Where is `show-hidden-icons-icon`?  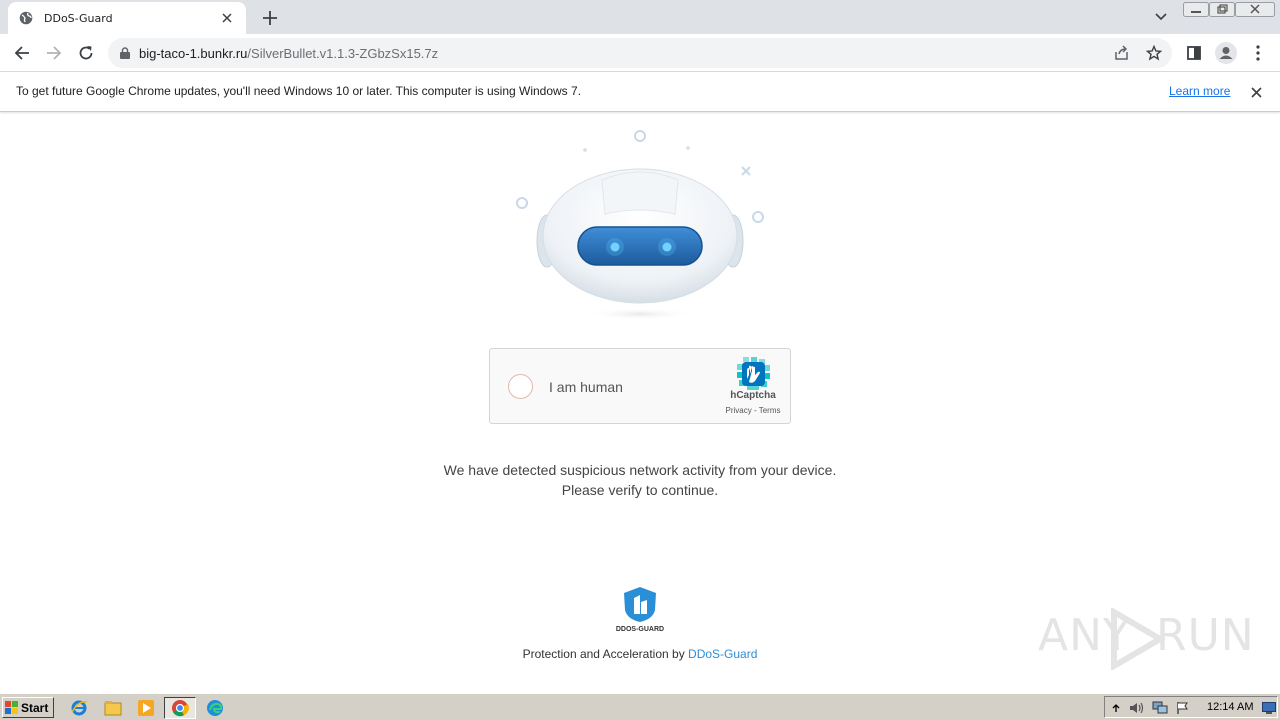 show-hidden-icons-icon is located at coordinates (1116, 708).